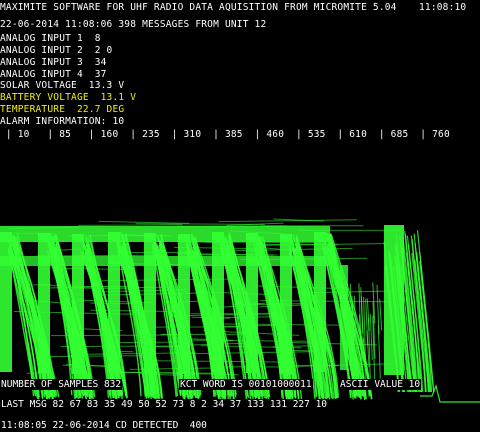 The width and height of the screenshot is (480, 432). What do you see at coordinates (53, 74) in the screenshot?
I see `analog-input-4: ANALOG INPUT 4 37` at bounding box center [53, 74].